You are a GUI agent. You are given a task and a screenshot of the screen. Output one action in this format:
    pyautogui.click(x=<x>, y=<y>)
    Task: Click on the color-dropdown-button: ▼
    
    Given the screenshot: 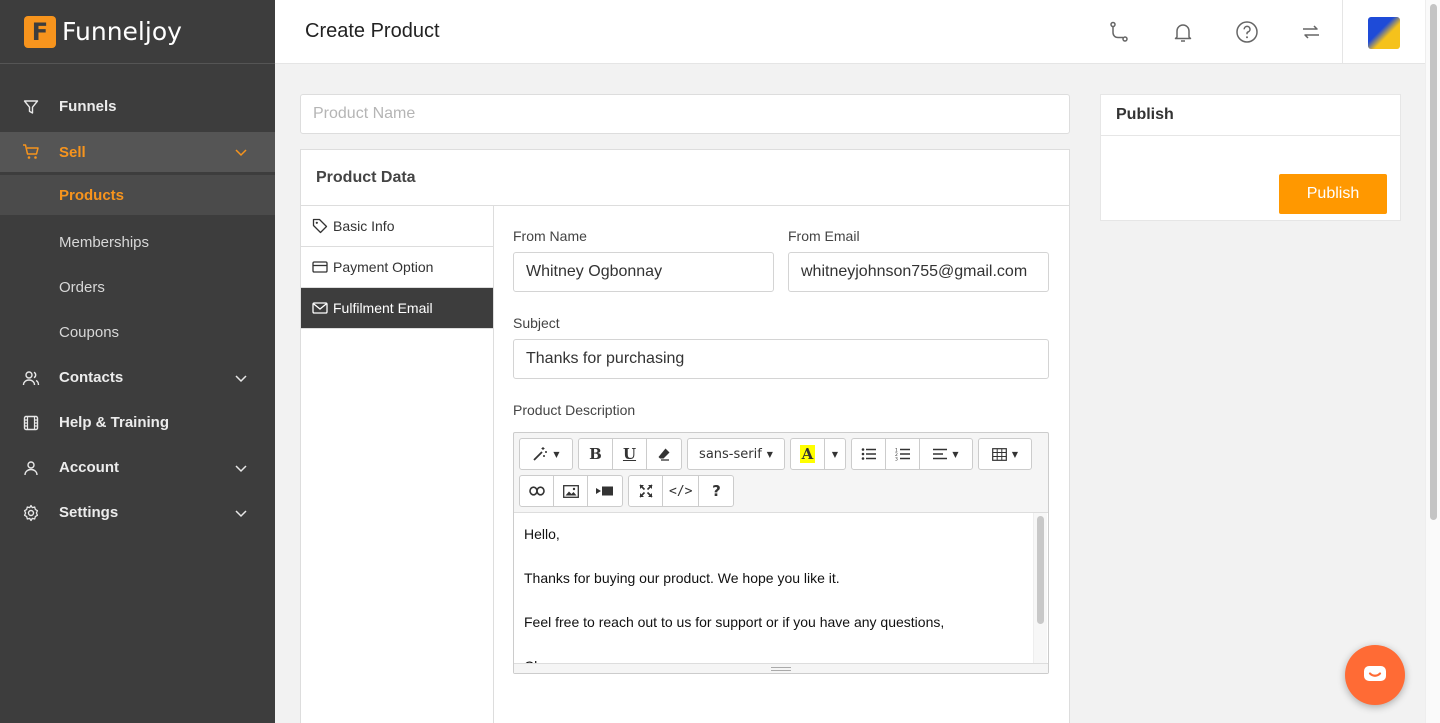 What is the action you would take?
    pyautogui.click(x=835, y=454)
    